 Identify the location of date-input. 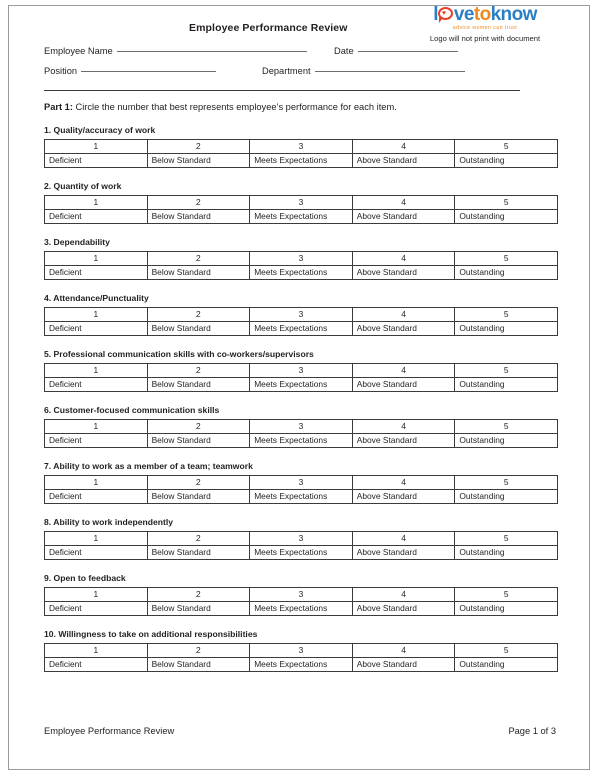
(407, 51).